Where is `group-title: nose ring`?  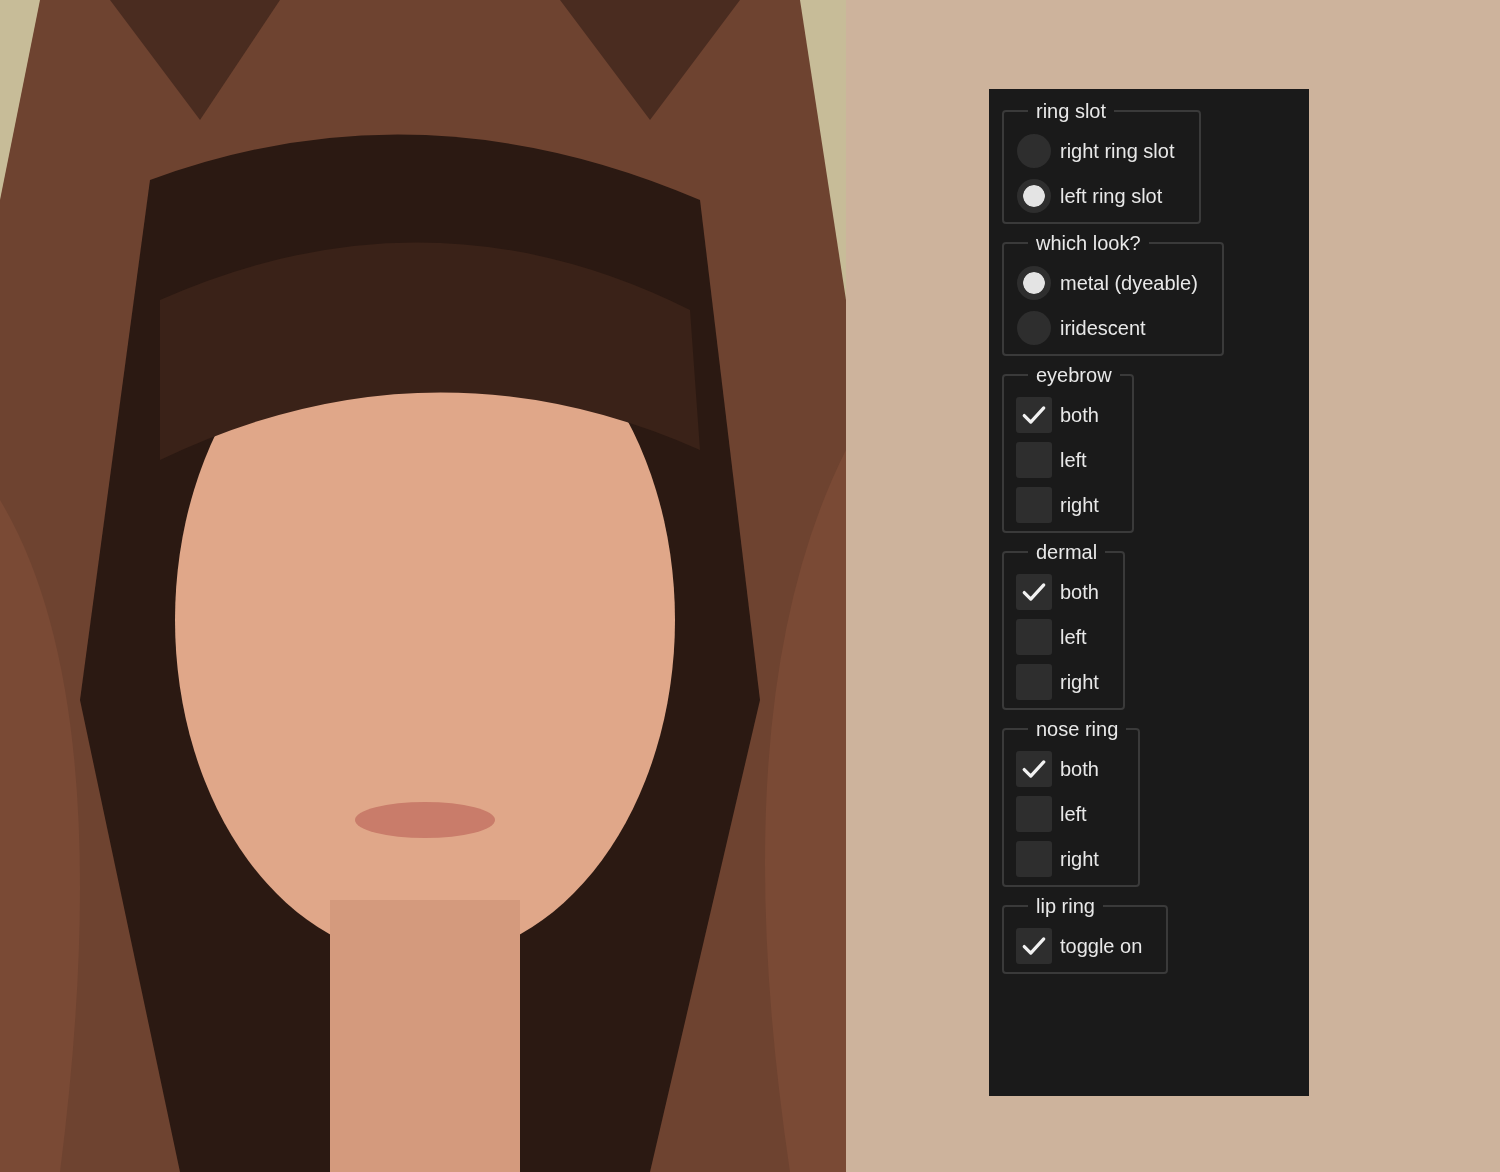
group-title: nose ring is located at coordinates (1077, 729).